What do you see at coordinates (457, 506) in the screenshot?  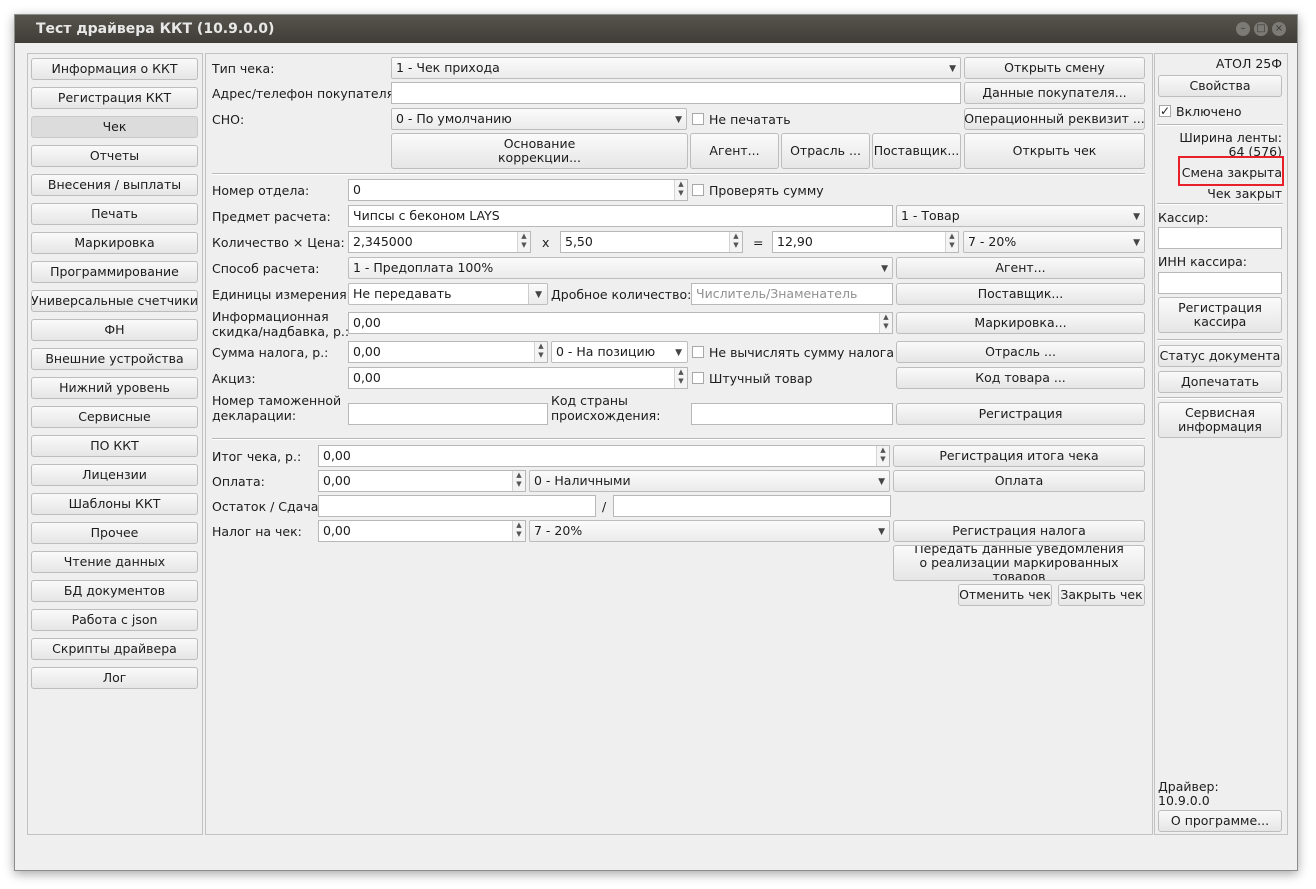 I see `remainder-input` at bounding box center [457, 506].